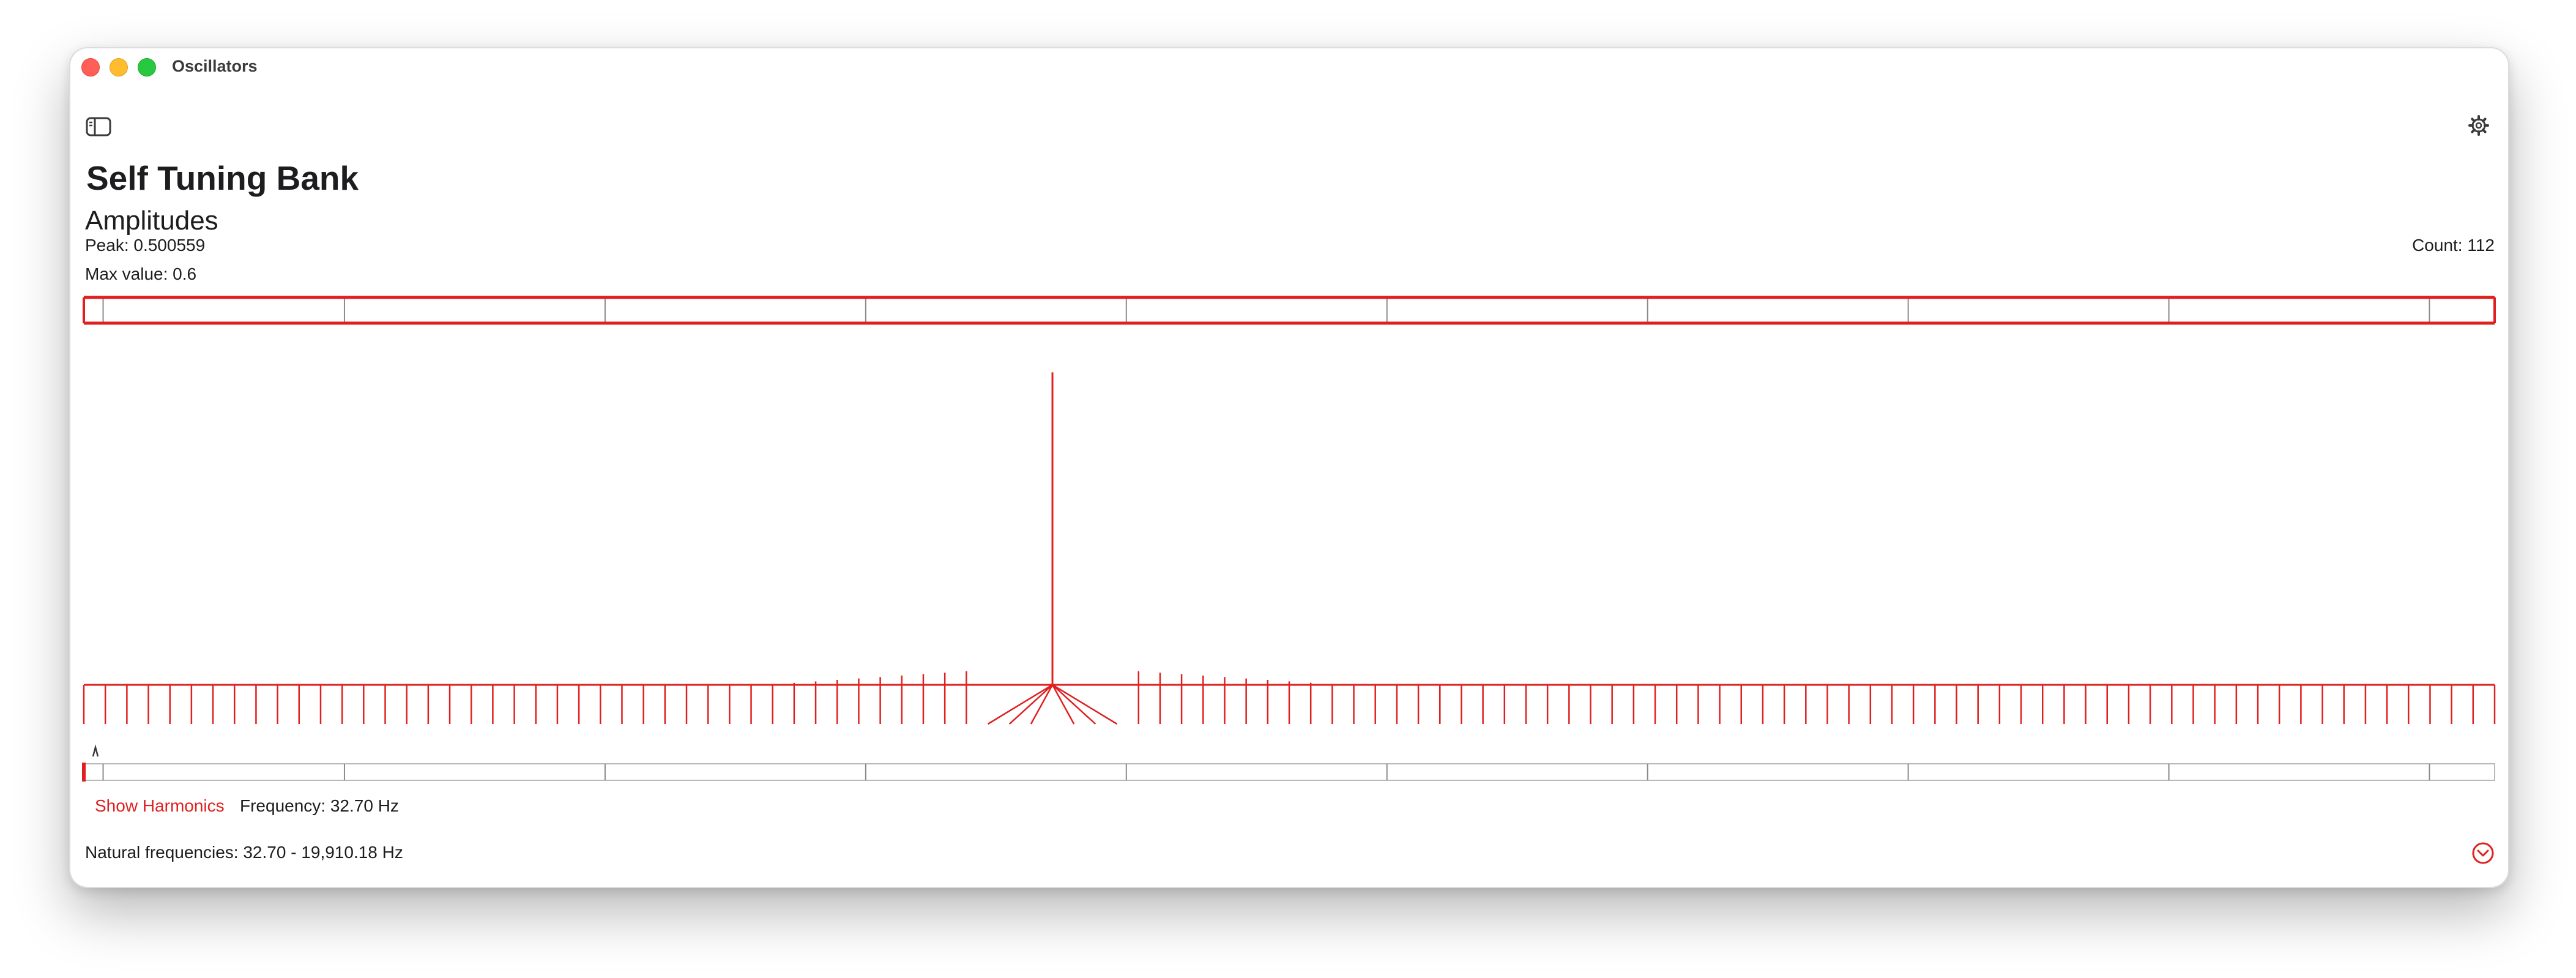 This screenshot has width=2576, height=978. I want to click on show-harmonics-button: Show Harmonics, so click(160, 806).